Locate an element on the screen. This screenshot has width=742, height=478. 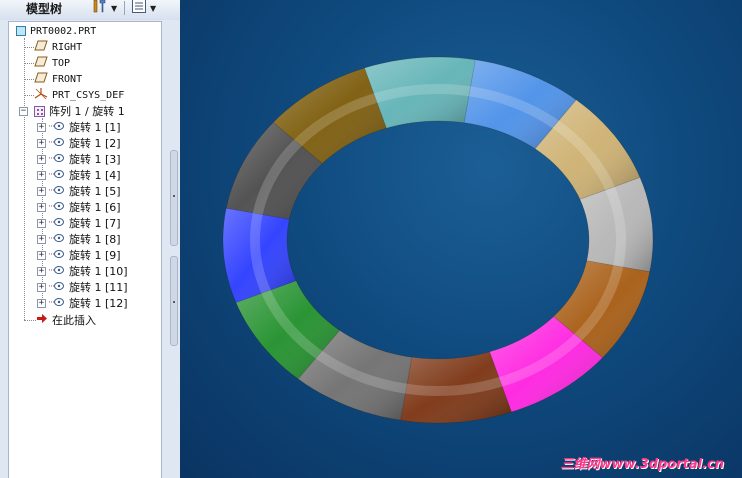
tree-item-label: 旋转 1 [5] is located at coordinates (95, 191).